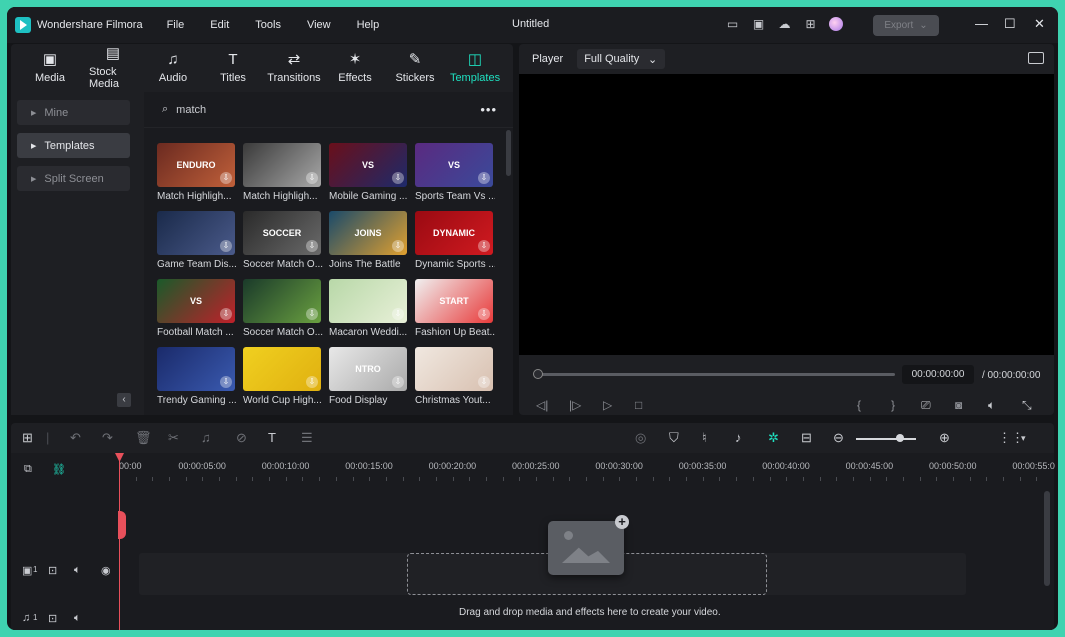 The width and height of the screenshot is (1065, 637). I want to click on template-thumbnail: START ⇩, so click(454, 301).